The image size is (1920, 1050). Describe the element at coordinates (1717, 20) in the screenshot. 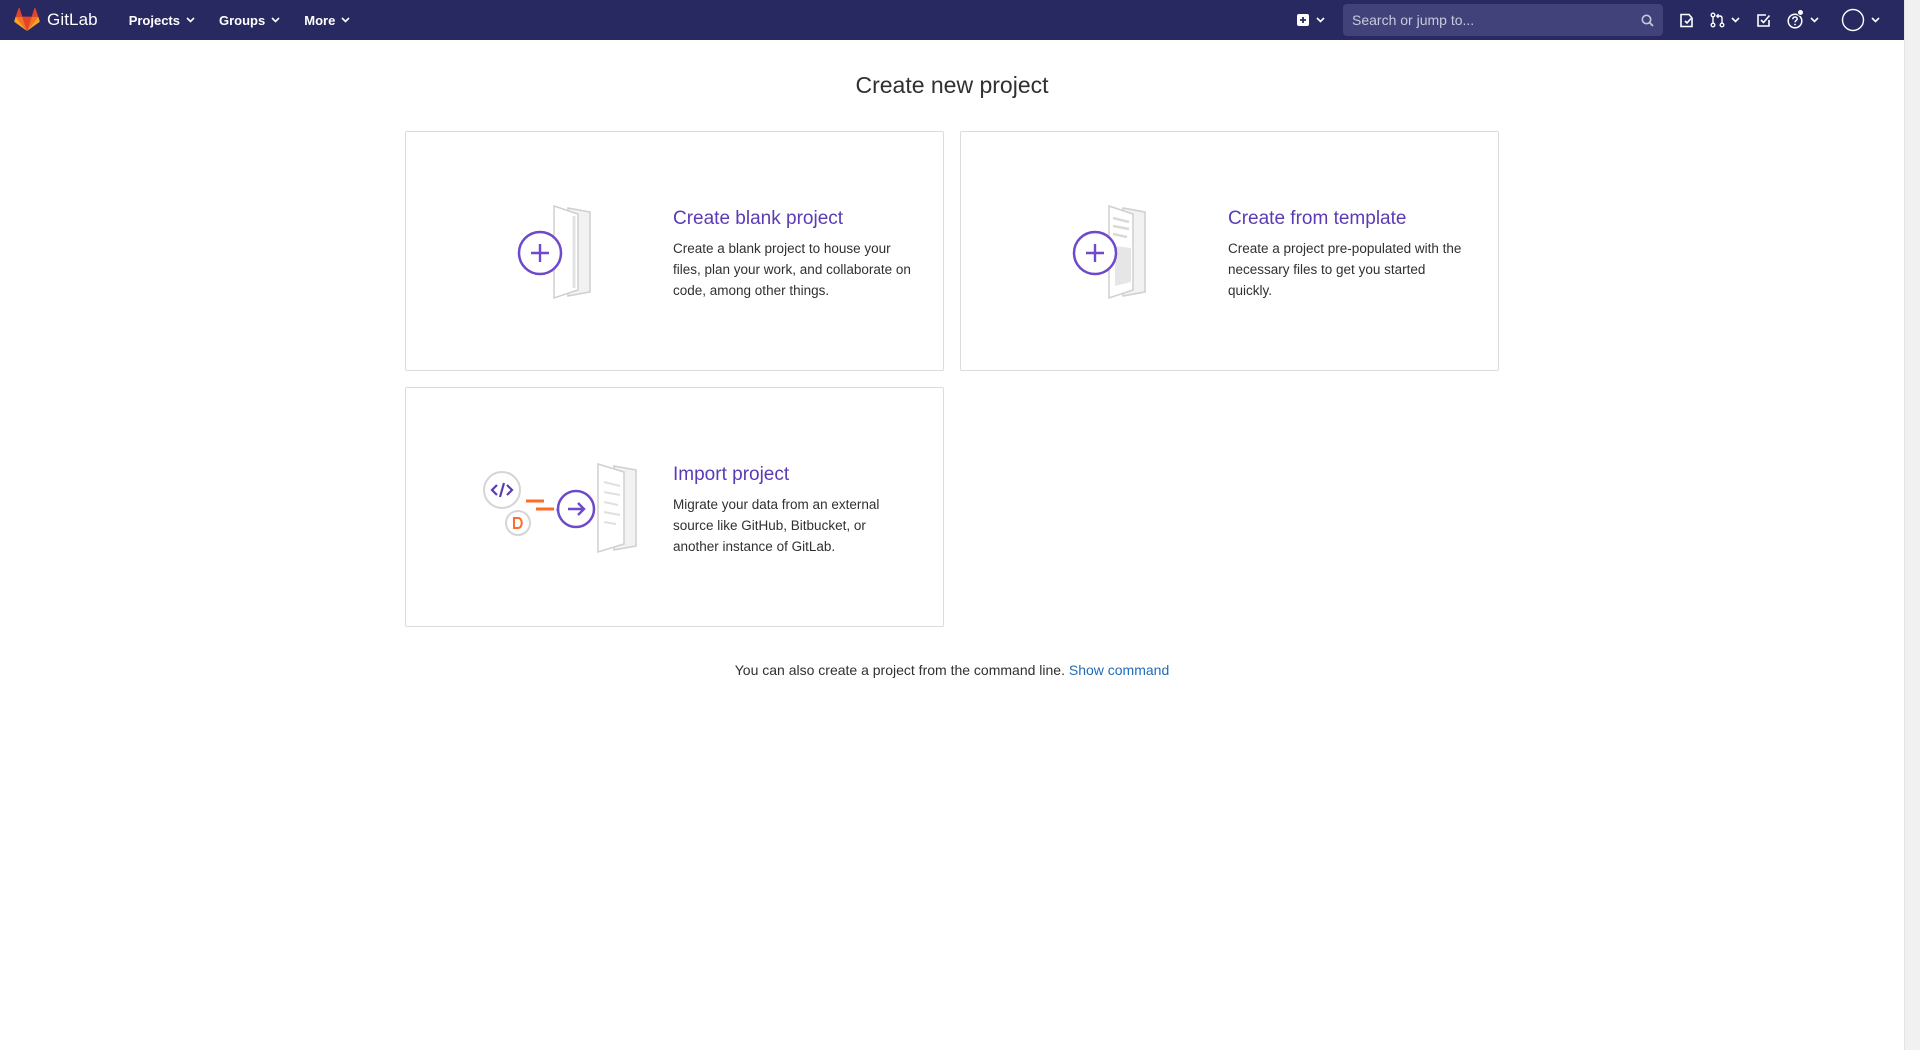

I see `merge-request-icon` at that location.